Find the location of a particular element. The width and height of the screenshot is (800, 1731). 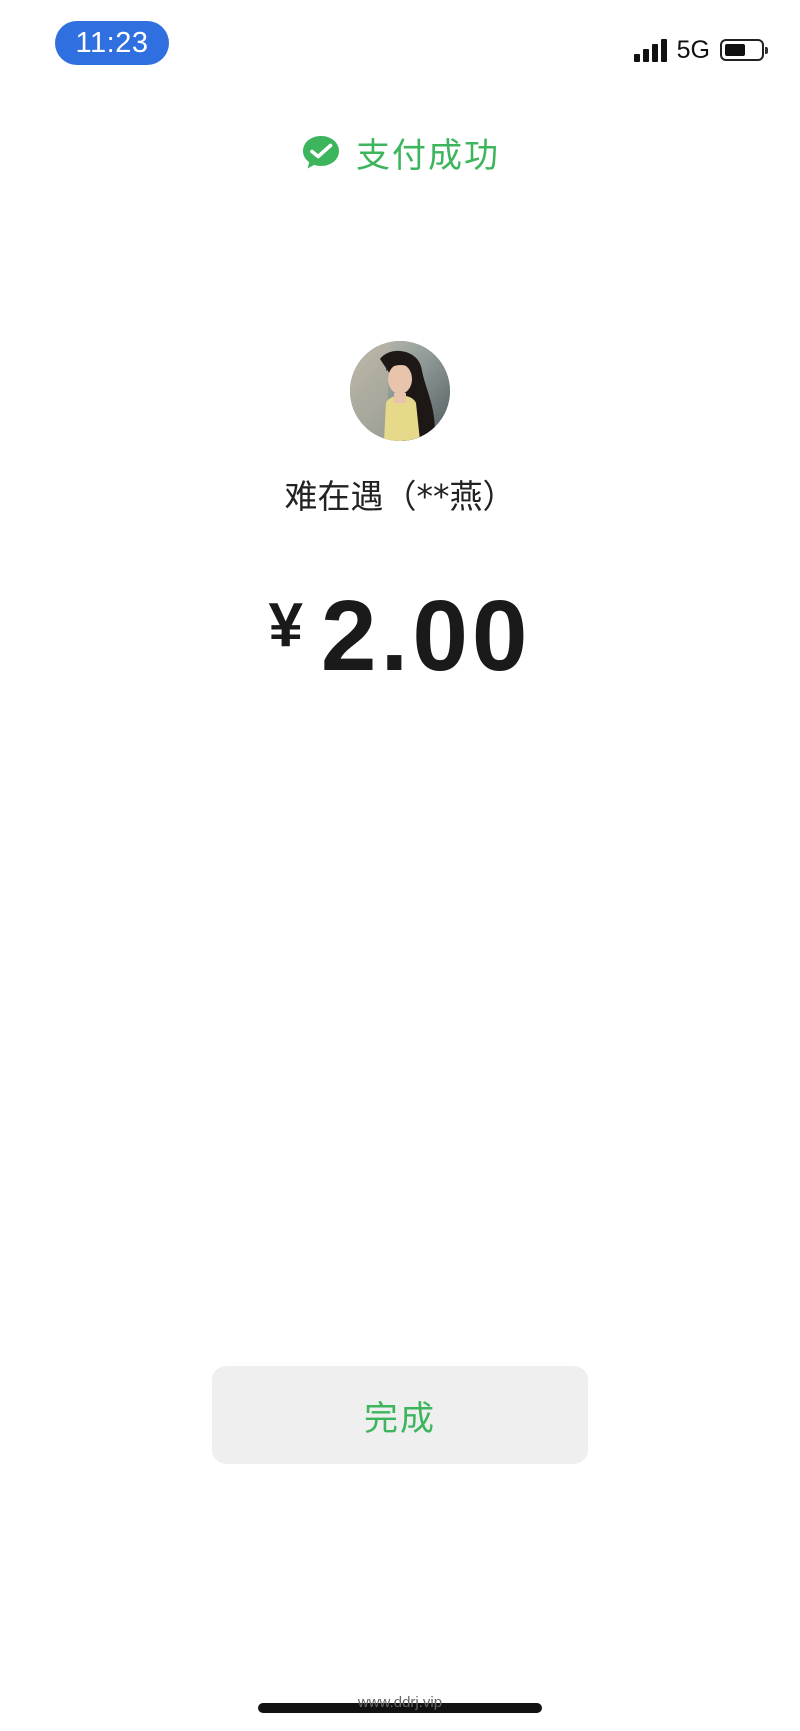

wechat-pay-icon is located at coordinates (321, 151).